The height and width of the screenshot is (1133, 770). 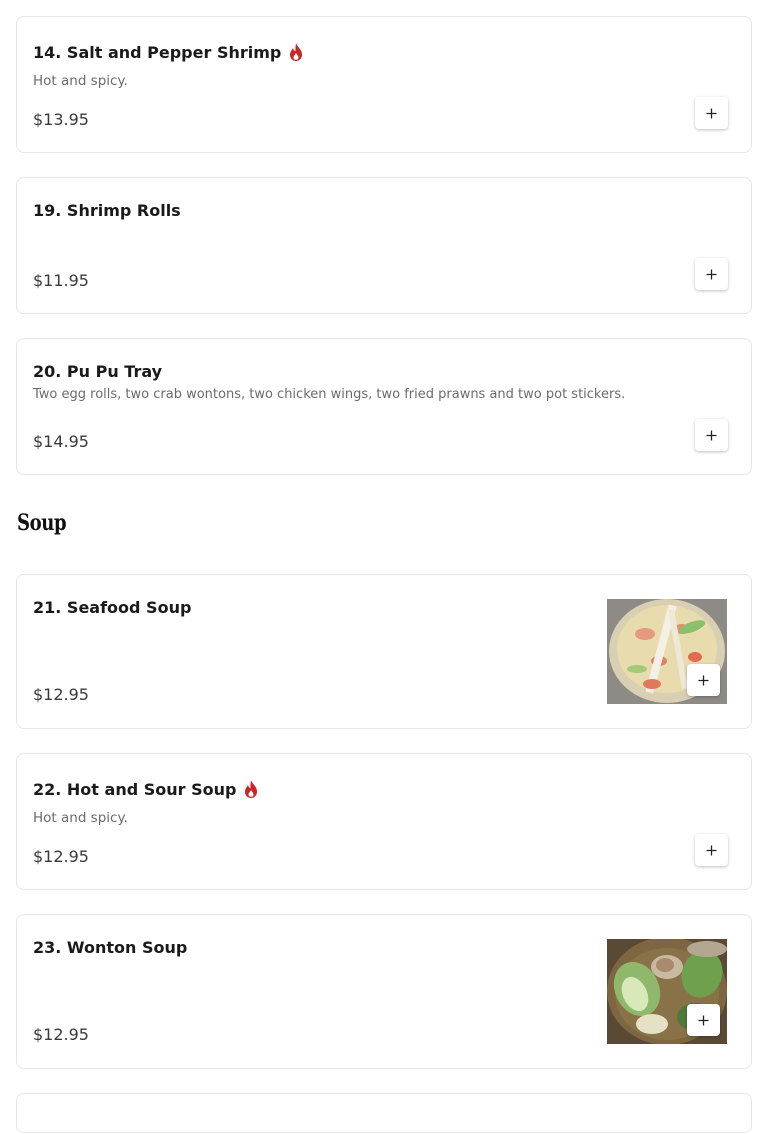 What do you see at coordinates (384, 651) in the screenshot?
I see `menu-item-card: 21. Seafood Soup $12.95` at bounding box center [384, 651].